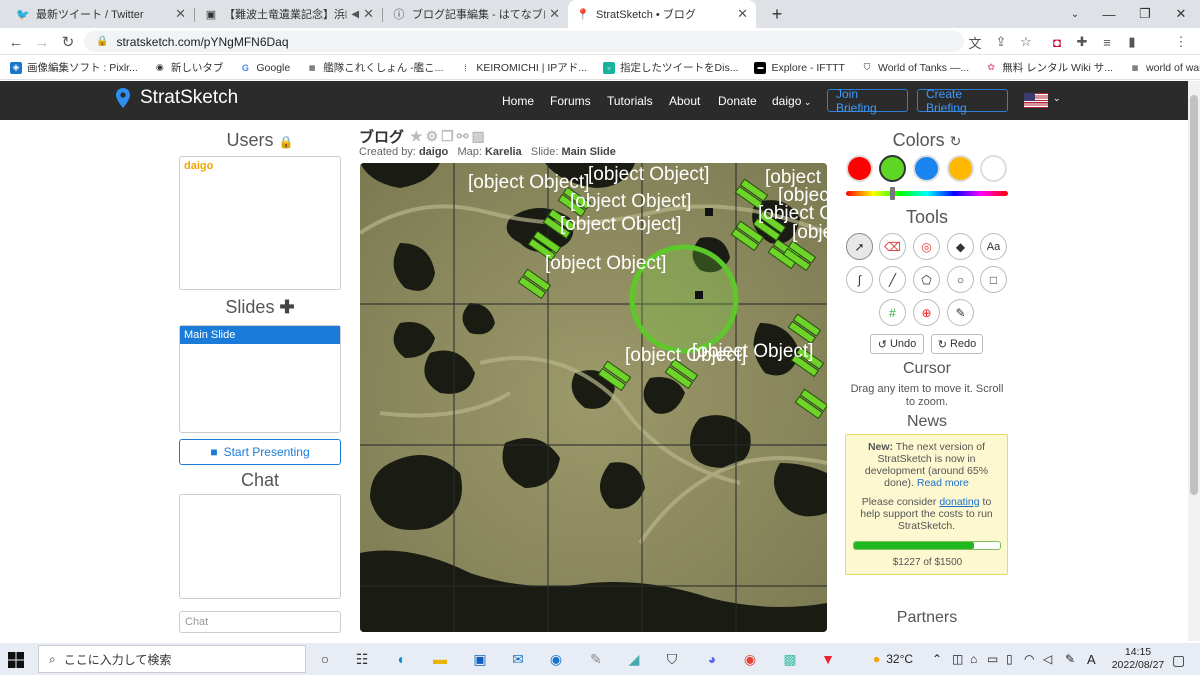  What do you see at coordinates (993, 246) in the screenshot?
I see `text-tool-icon: Aa` at bounding box center [993, 246].